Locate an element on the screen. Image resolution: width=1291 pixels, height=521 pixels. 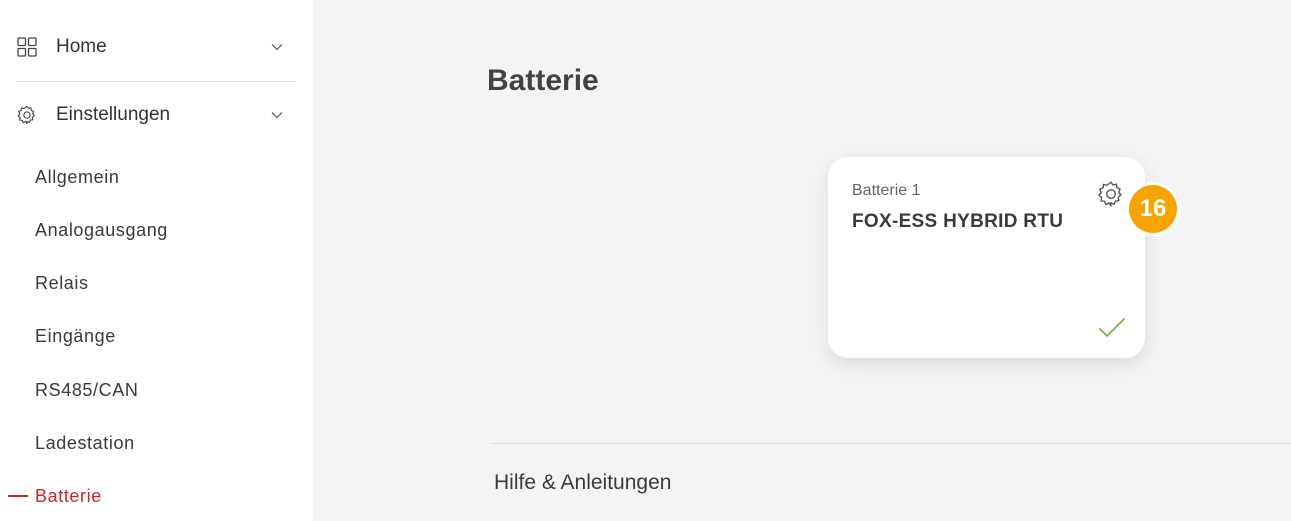
sidebar-item-ladestation: Ladestation is located at coordinates (85, 443).